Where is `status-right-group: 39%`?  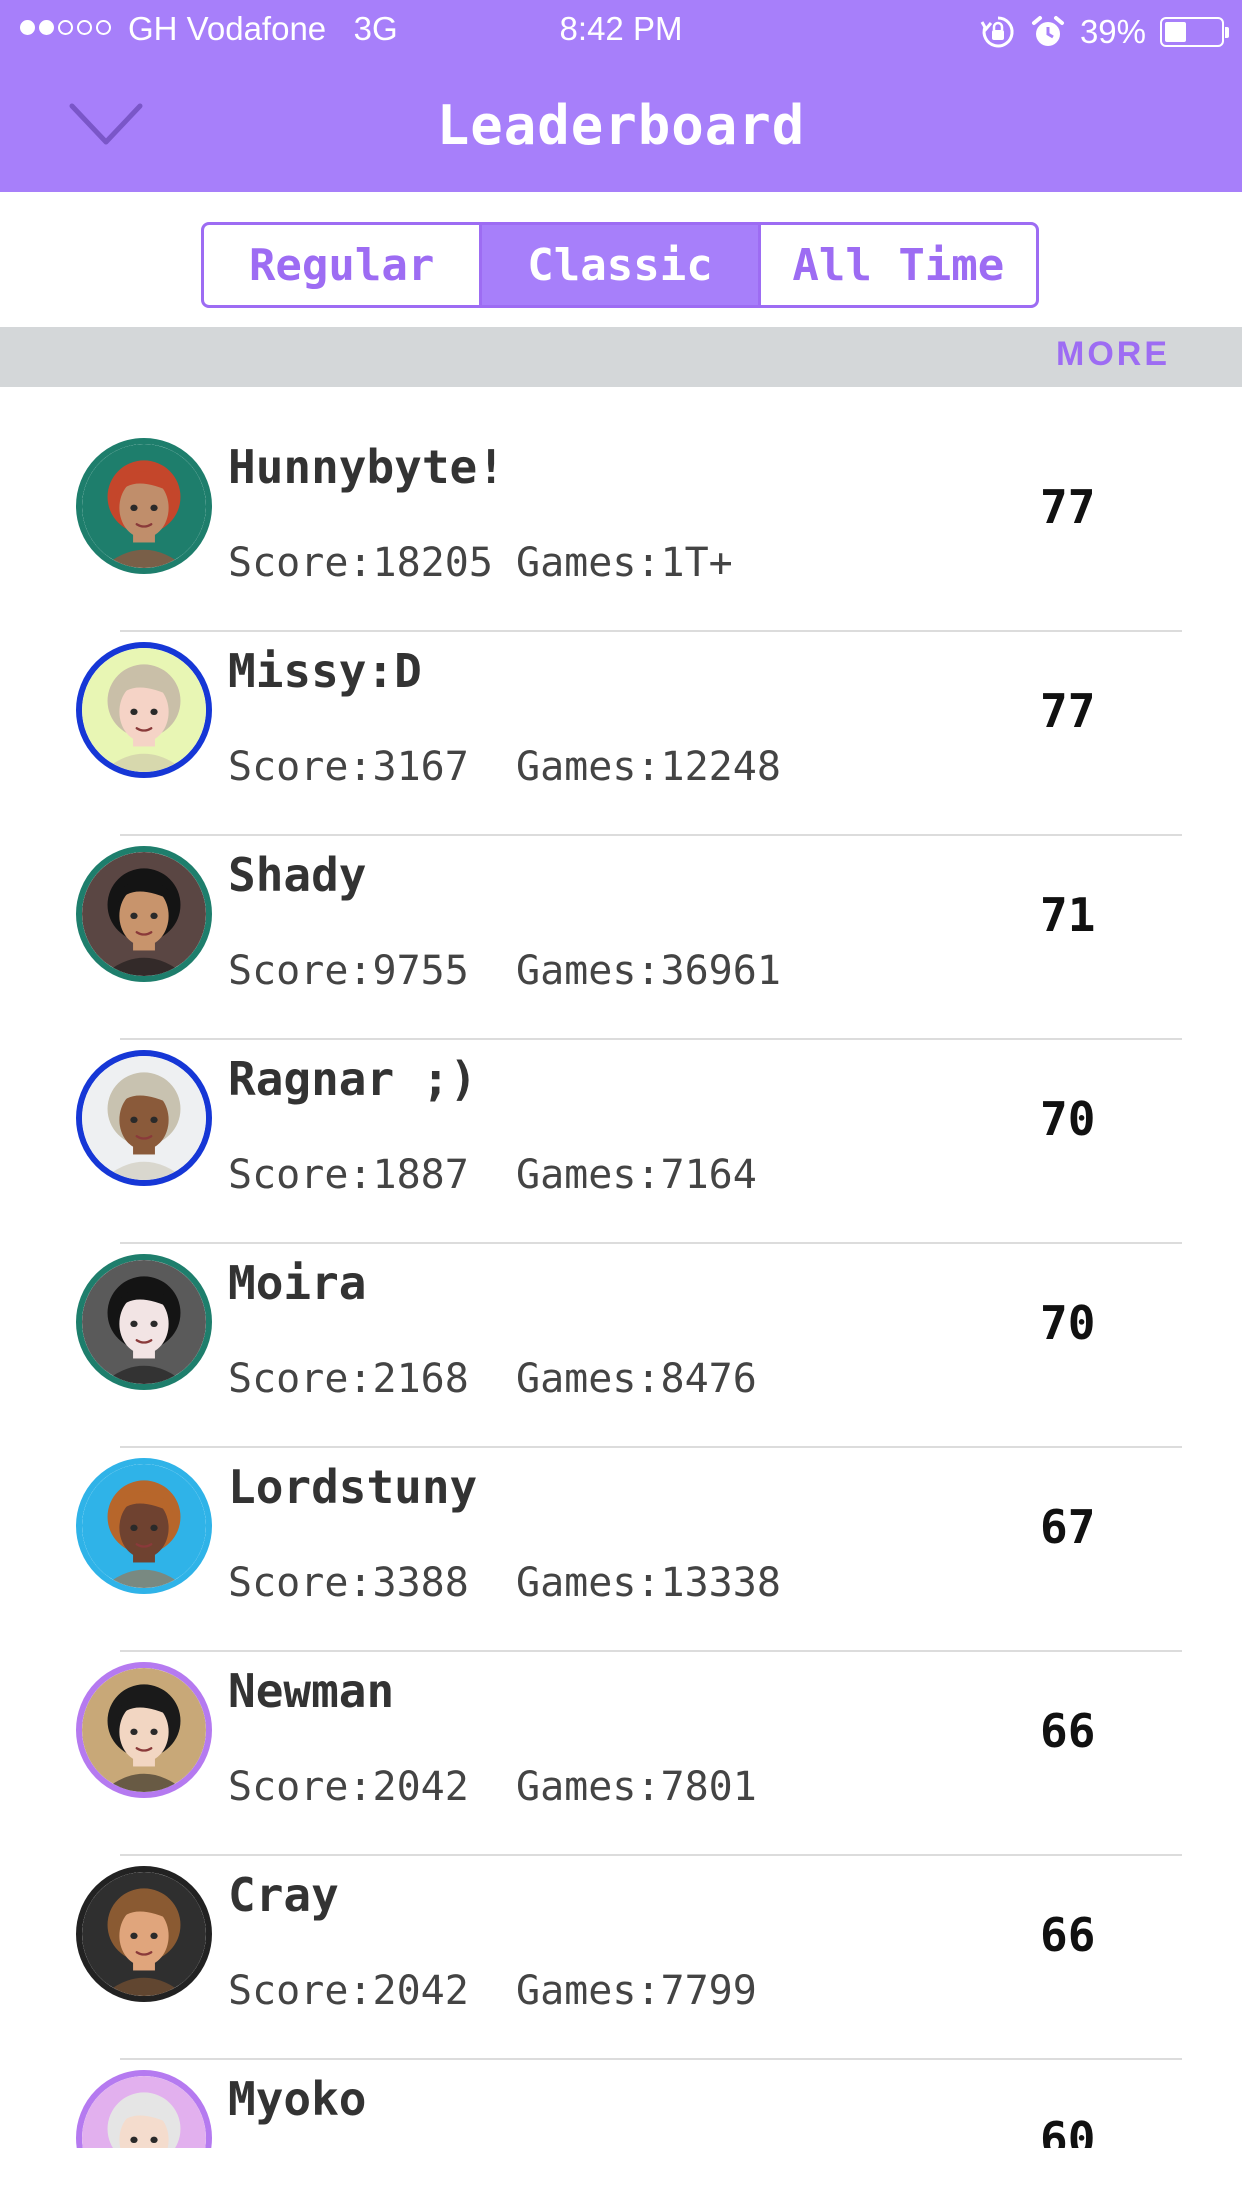 status-right-group: 39% is located at coordinates (1104, 32).